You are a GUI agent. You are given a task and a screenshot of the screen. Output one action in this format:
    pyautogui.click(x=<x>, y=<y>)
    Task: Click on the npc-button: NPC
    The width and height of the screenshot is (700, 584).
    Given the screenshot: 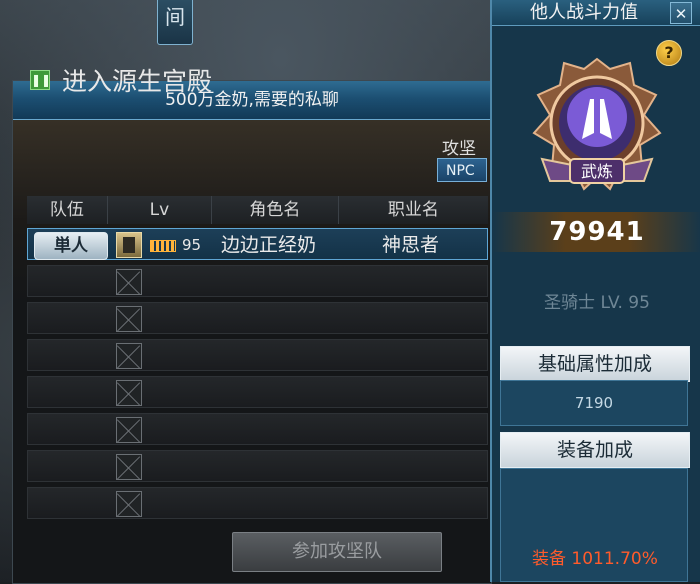 What is the action you would take?
    pyautogui.click(x=462, y=170)
    